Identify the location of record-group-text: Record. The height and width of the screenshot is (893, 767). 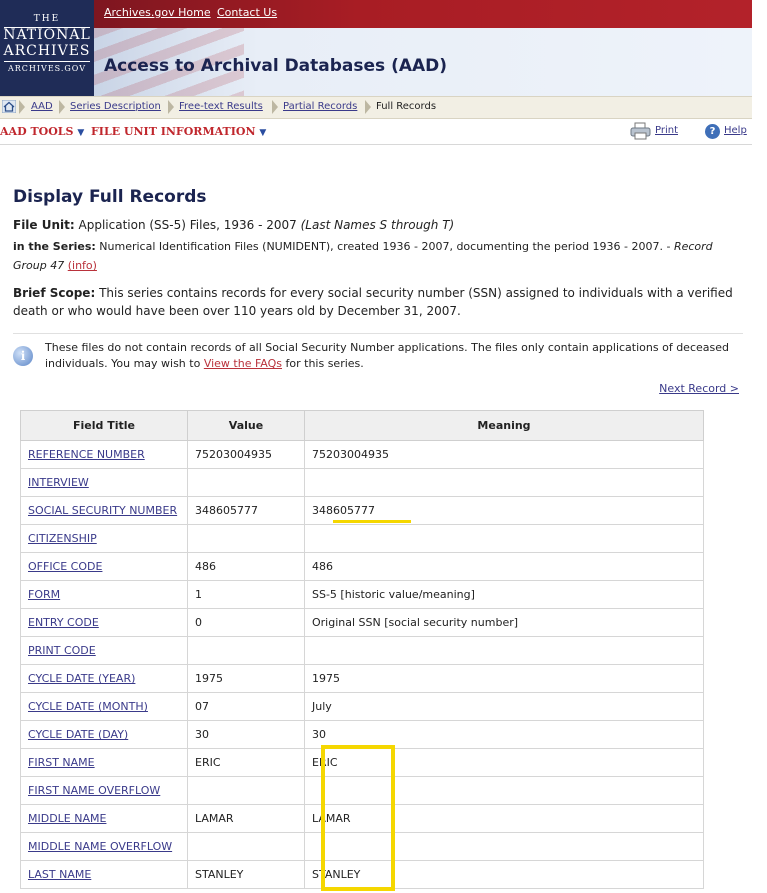
(693, 246).